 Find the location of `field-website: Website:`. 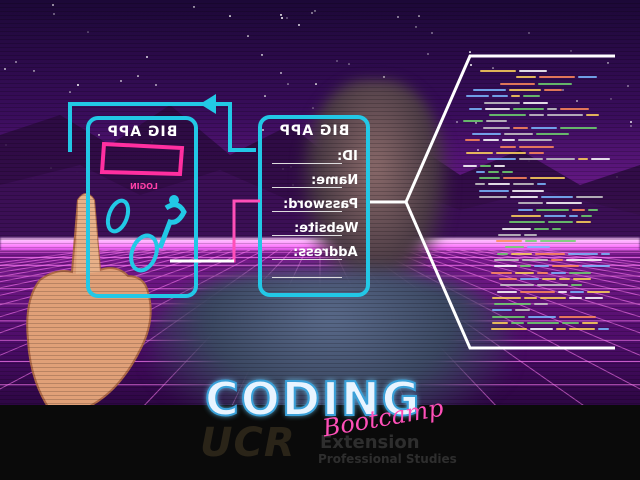

field-website: Website: is located at coordinates (325, 228).